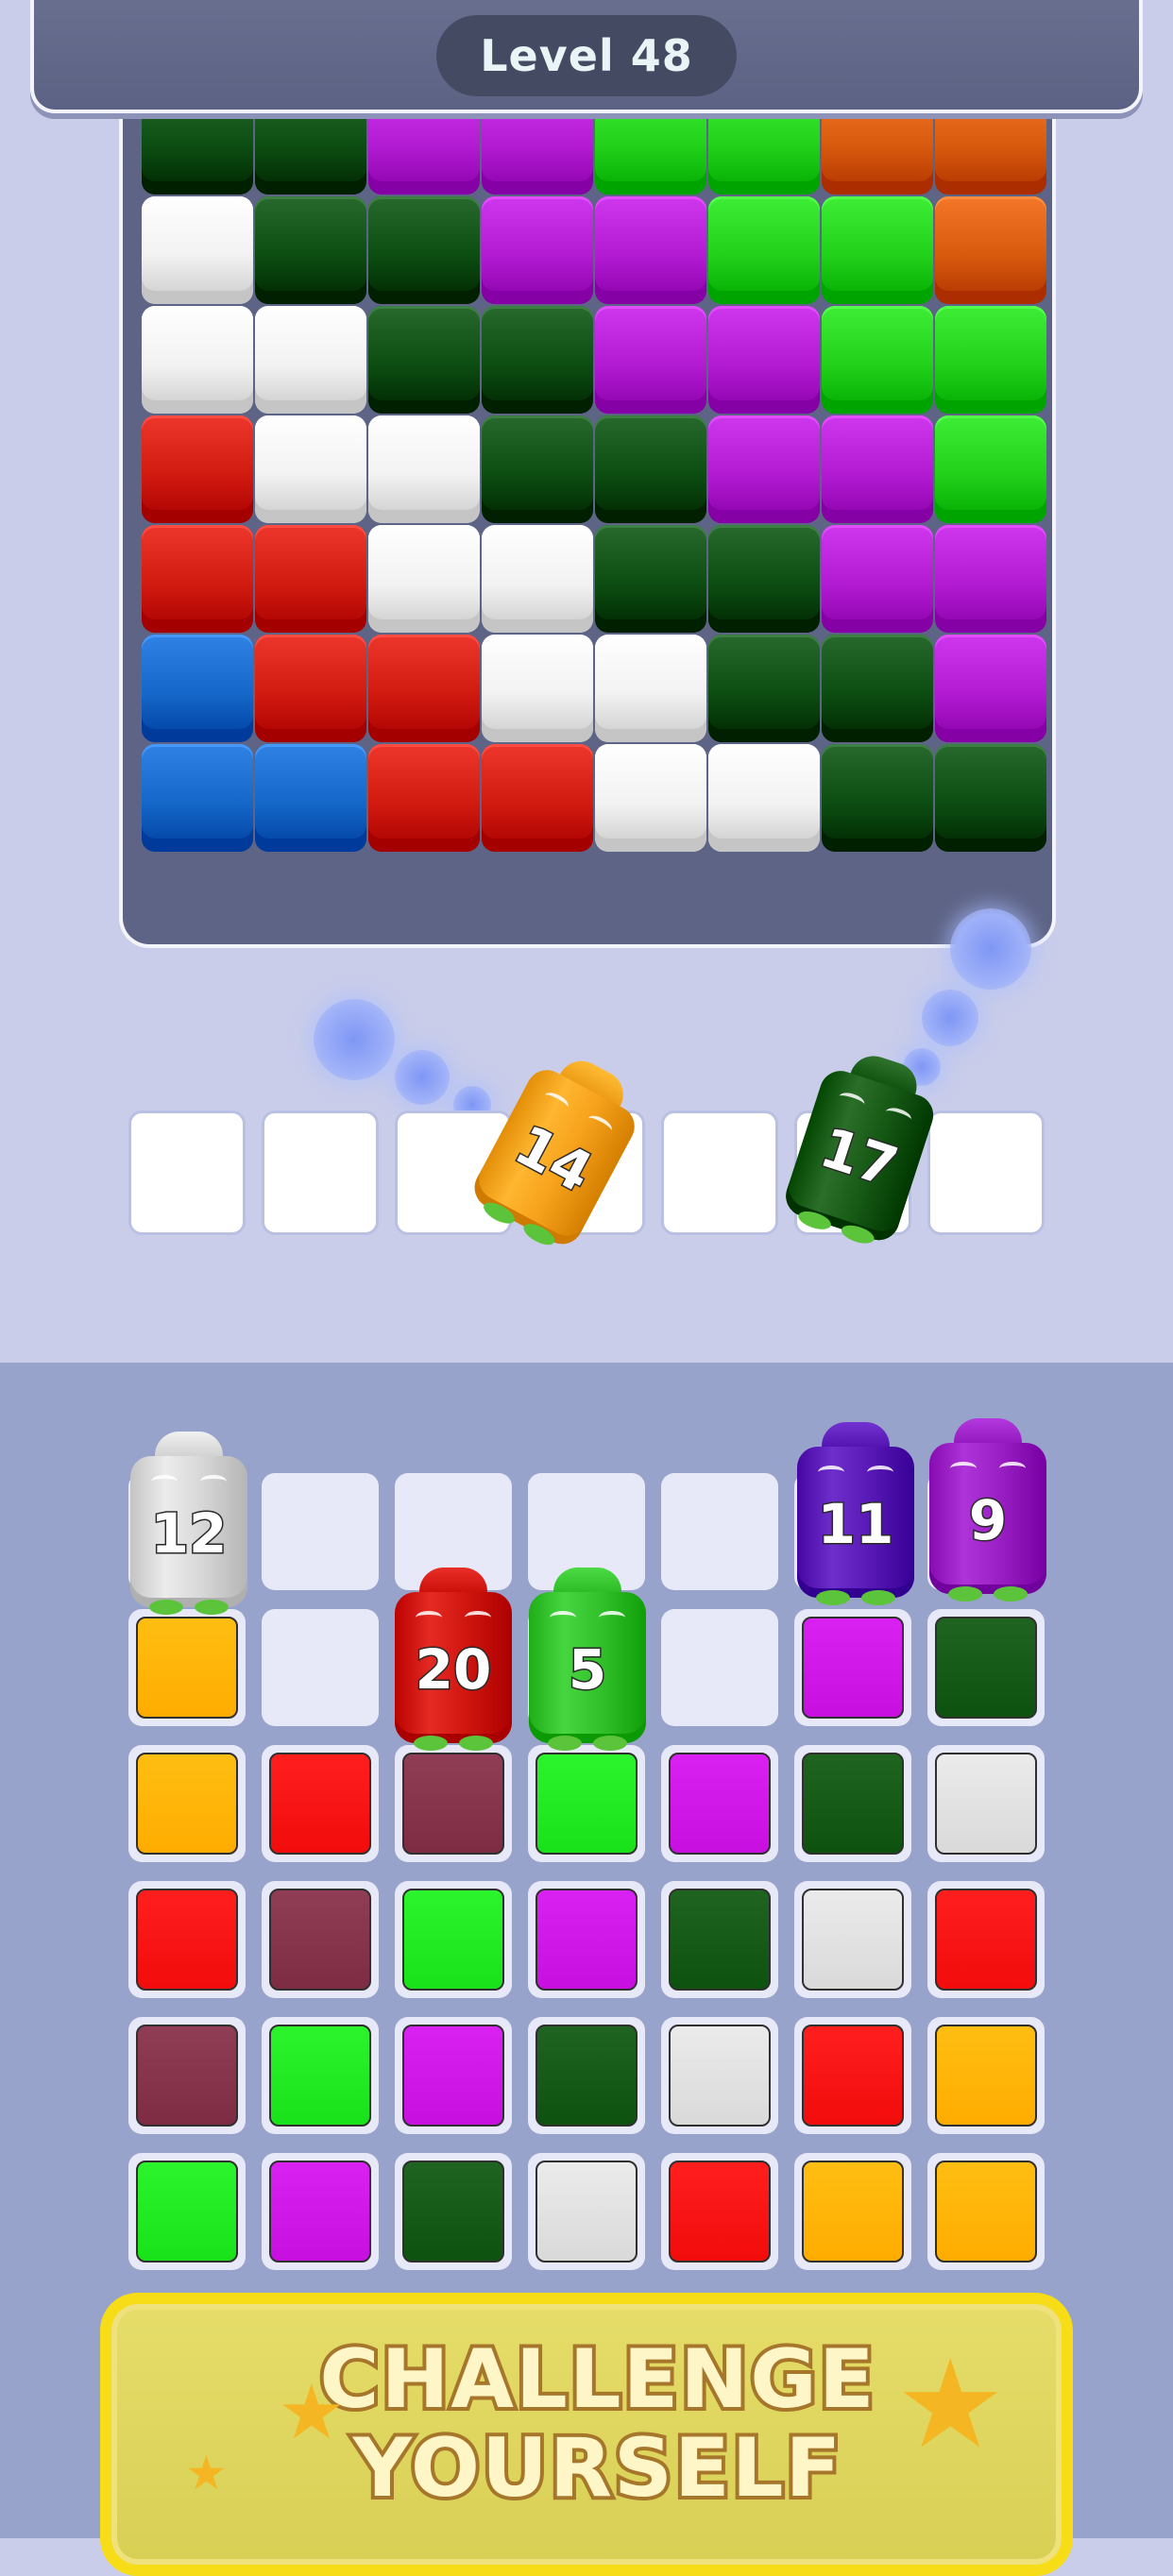 The height and width of the screenshot is (2576, 1173). Describe the element at coordinates (587, 1744) in the screenshot. I see `leaf-feet-icon` at that location.